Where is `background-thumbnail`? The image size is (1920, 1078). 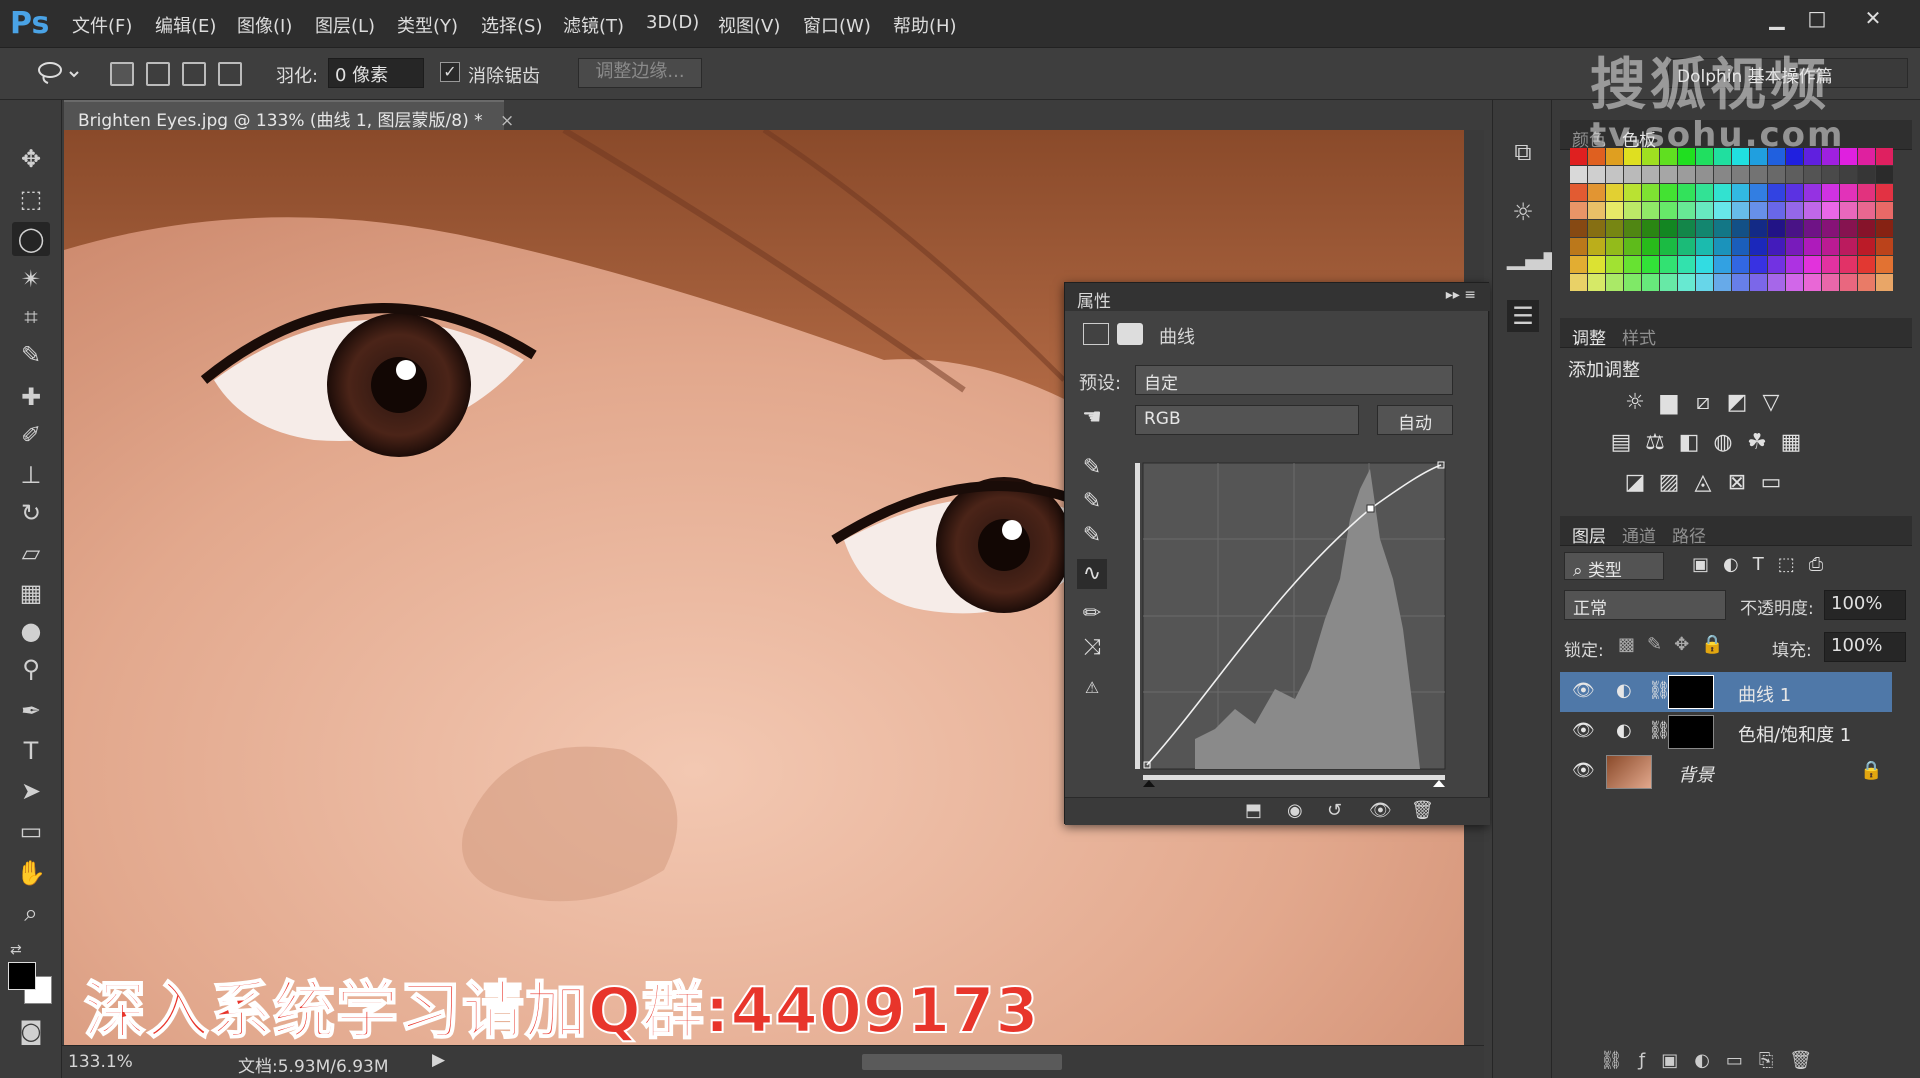 background-thumbnail is located at coordinates (1629, 772).